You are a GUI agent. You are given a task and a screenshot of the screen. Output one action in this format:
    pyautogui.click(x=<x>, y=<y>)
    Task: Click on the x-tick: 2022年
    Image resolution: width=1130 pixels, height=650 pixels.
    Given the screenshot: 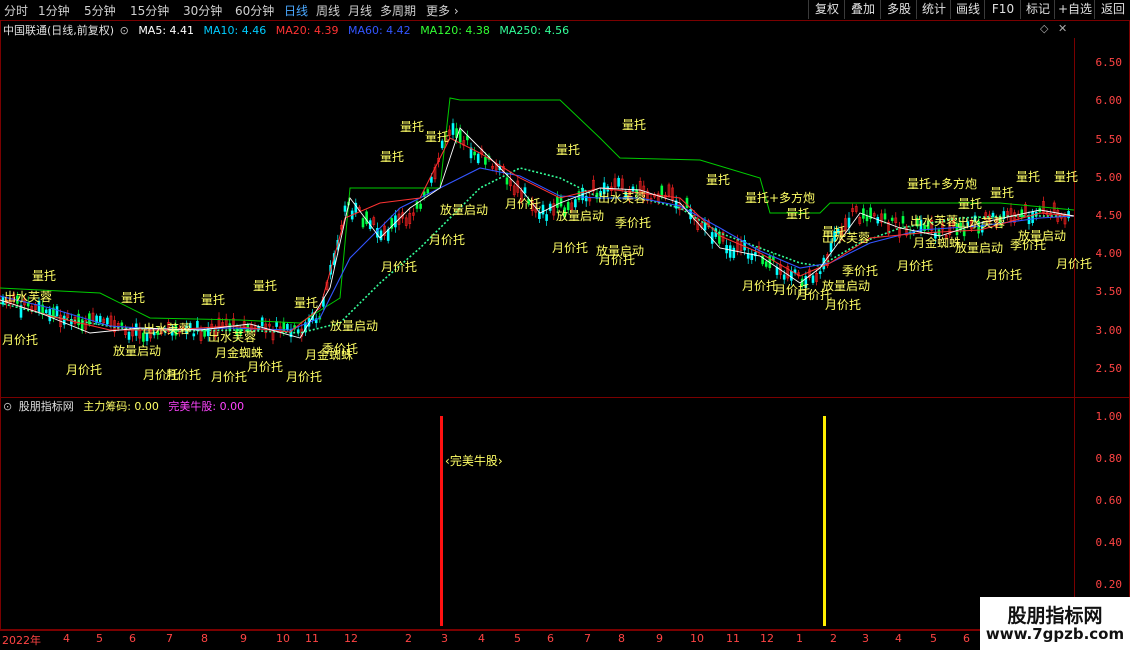 What is the action you would take?
    pyautogui.click(x=21, y=640)
    